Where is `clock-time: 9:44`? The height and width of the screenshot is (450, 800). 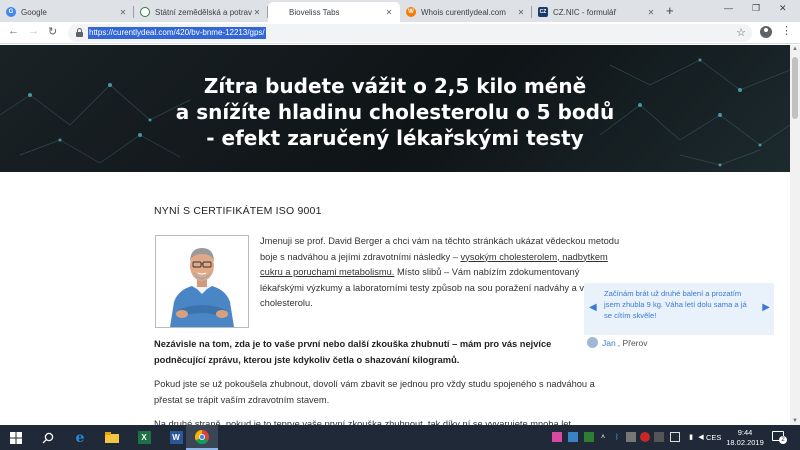
clock-time: 9:44 is located at coordinates (745, 432).